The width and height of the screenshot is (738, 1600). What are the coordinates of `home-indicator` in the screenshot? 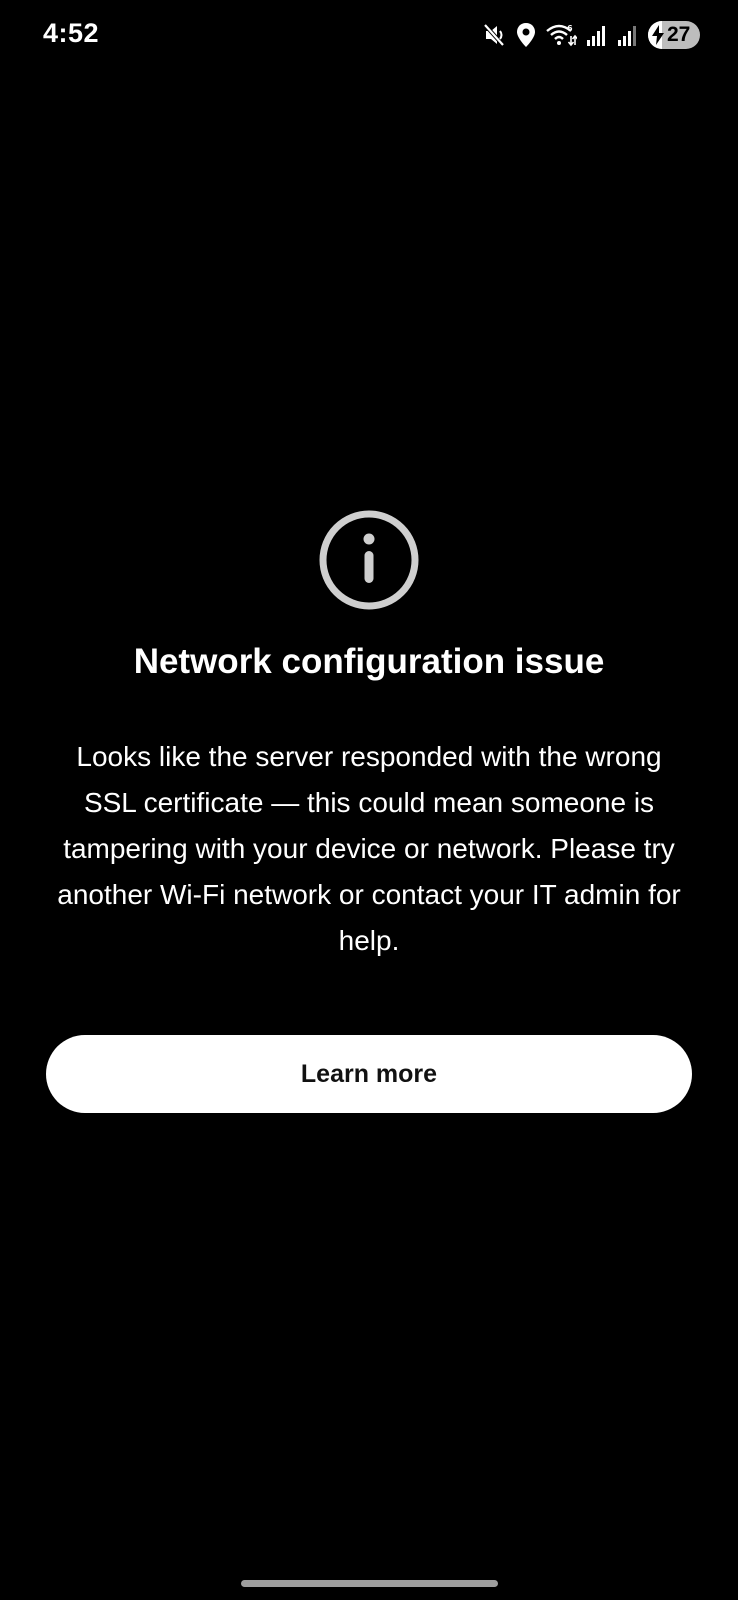 It's located at (369, 1583).